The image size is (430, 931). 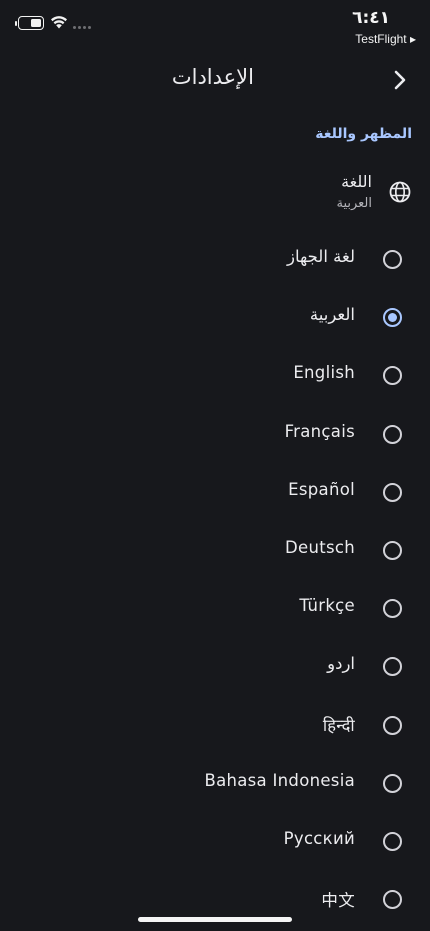 I want to click on globe-icon, so click(x=400, y=192).